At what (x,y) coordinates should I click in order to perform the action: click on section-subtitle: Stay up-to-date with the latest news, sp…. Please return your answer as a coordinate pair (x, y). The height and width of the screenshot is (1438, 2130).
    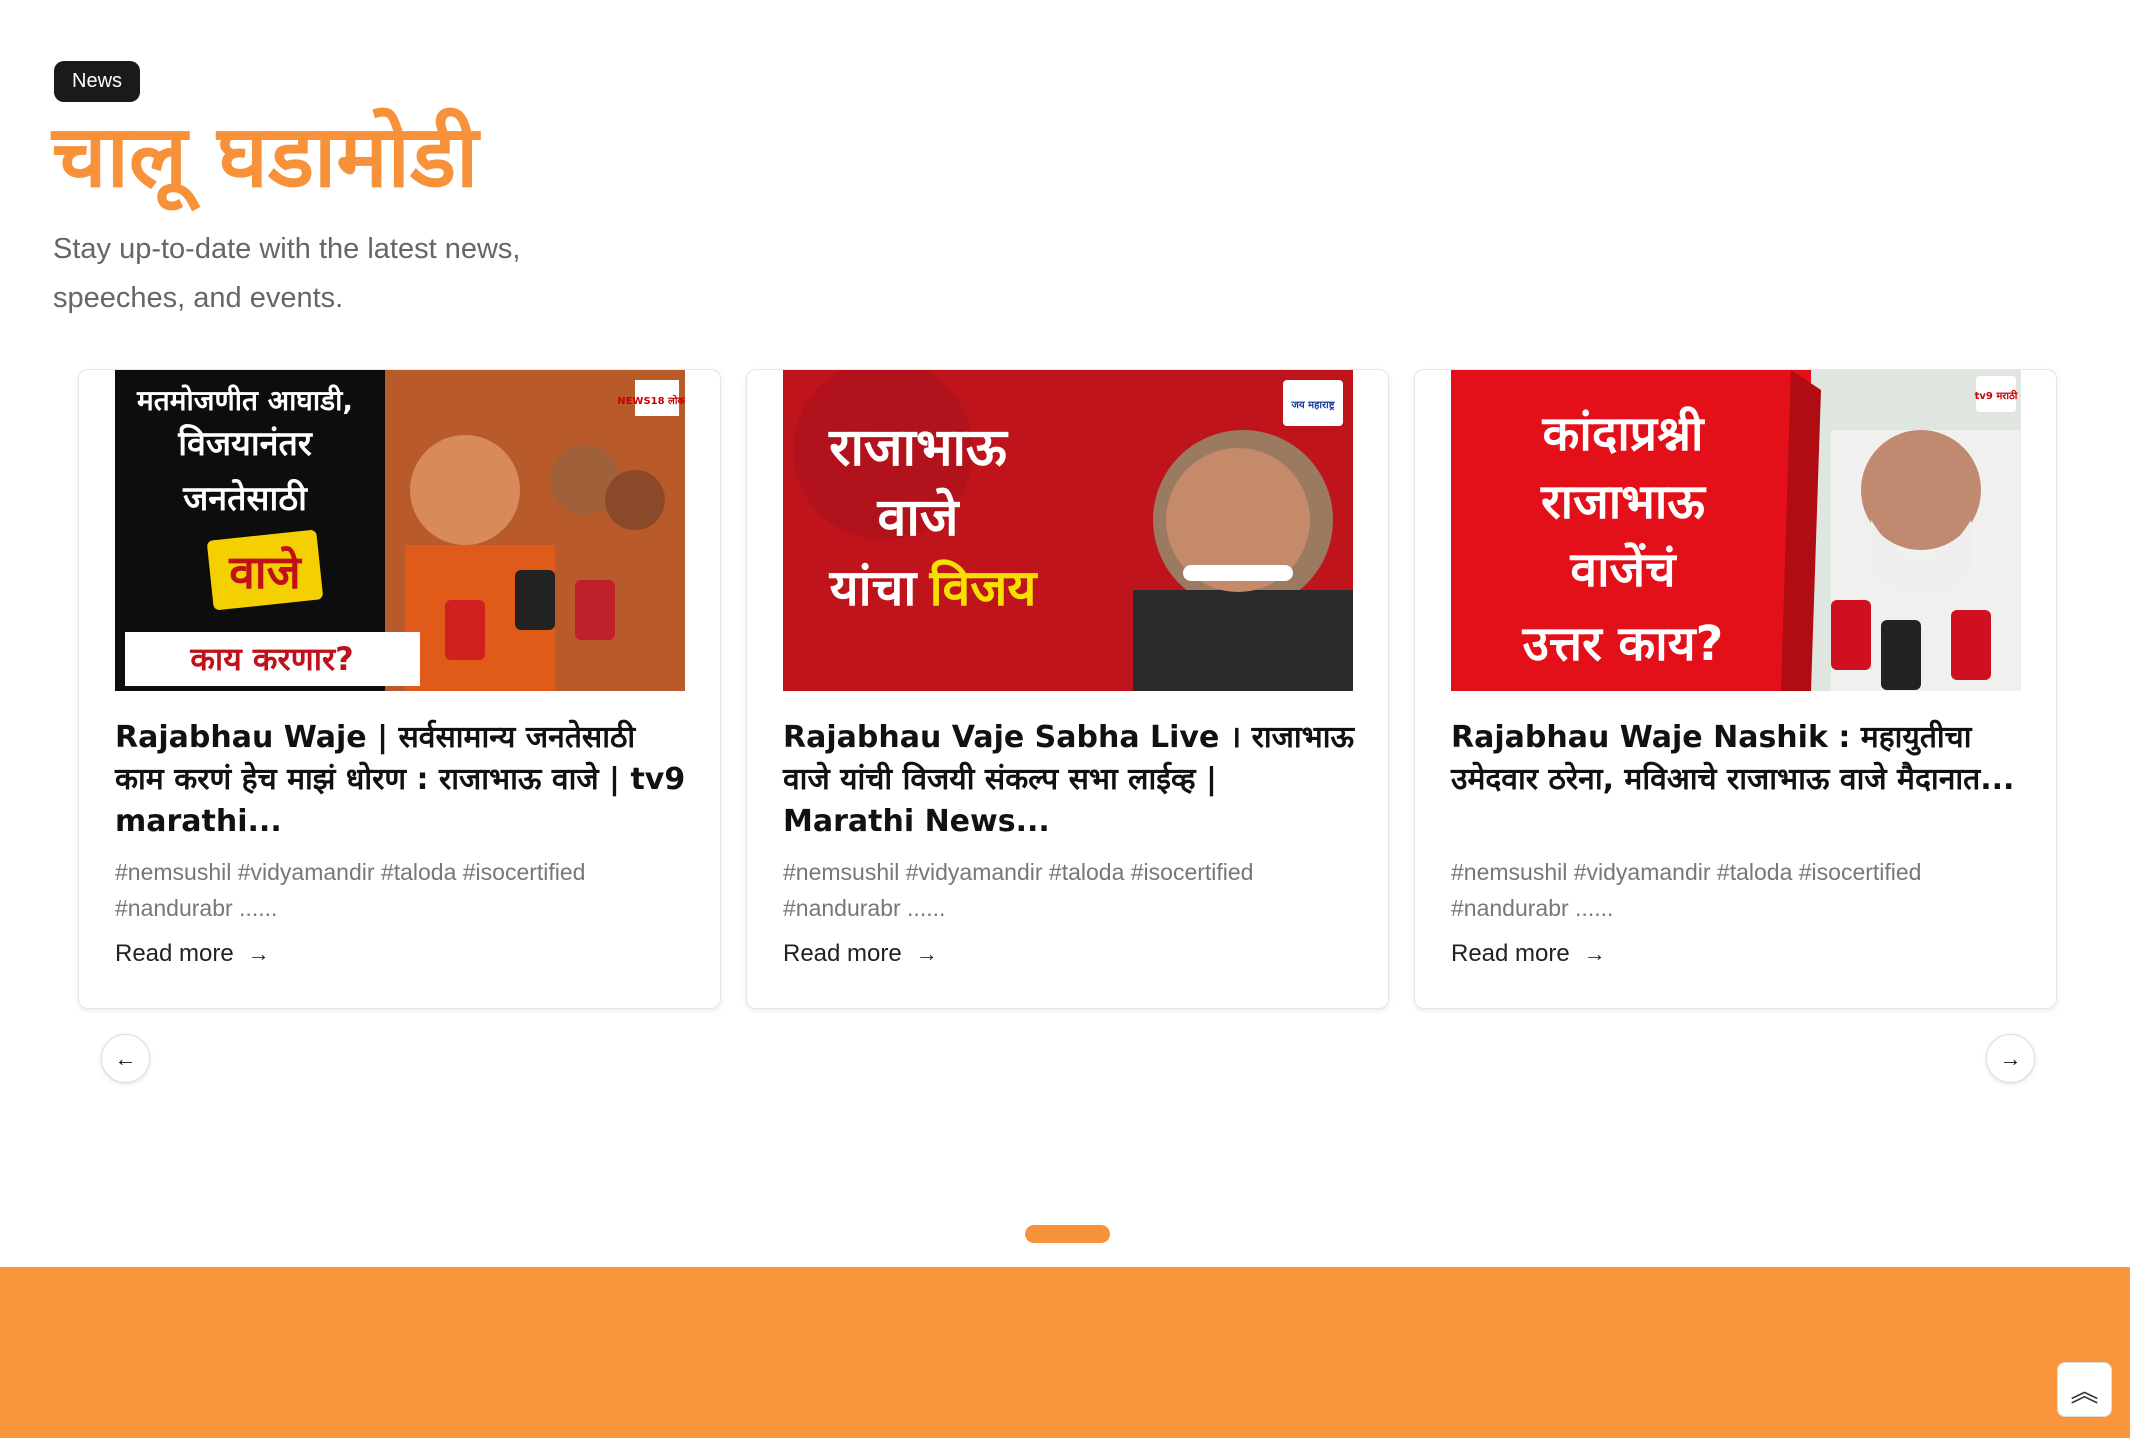
    Looking at the image, I should click on (287, 273).